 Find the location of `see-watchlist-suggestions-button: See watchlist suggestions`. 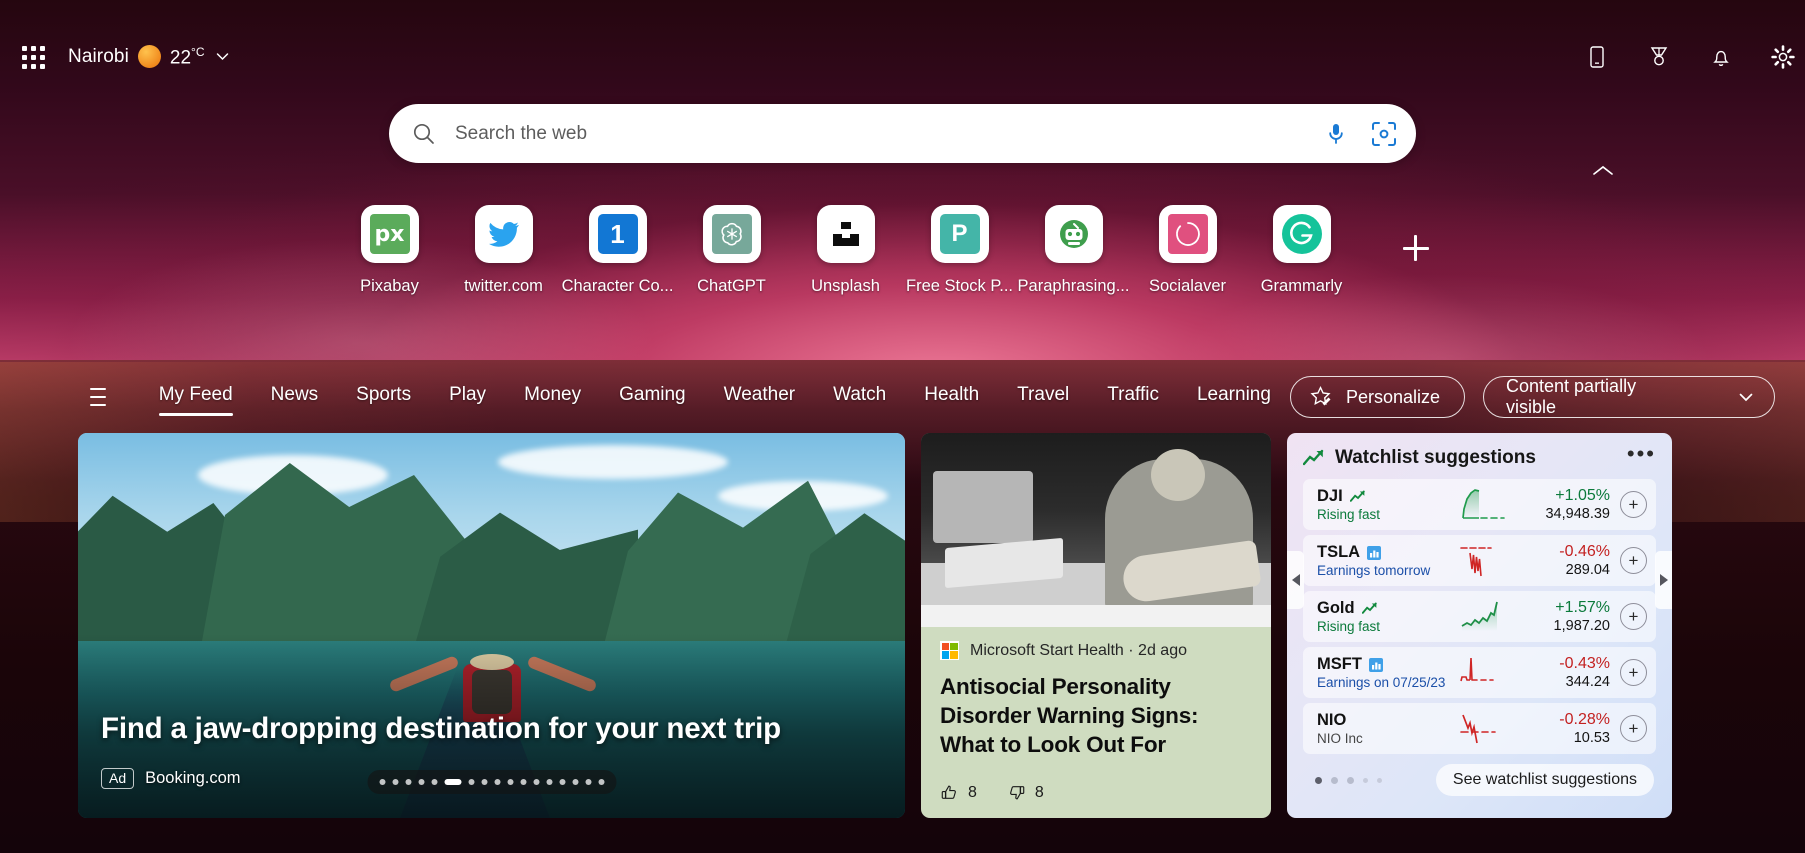

see-watchlist-suggestions-button: See watchlist suggestions is located at coordinates (1544, 780).